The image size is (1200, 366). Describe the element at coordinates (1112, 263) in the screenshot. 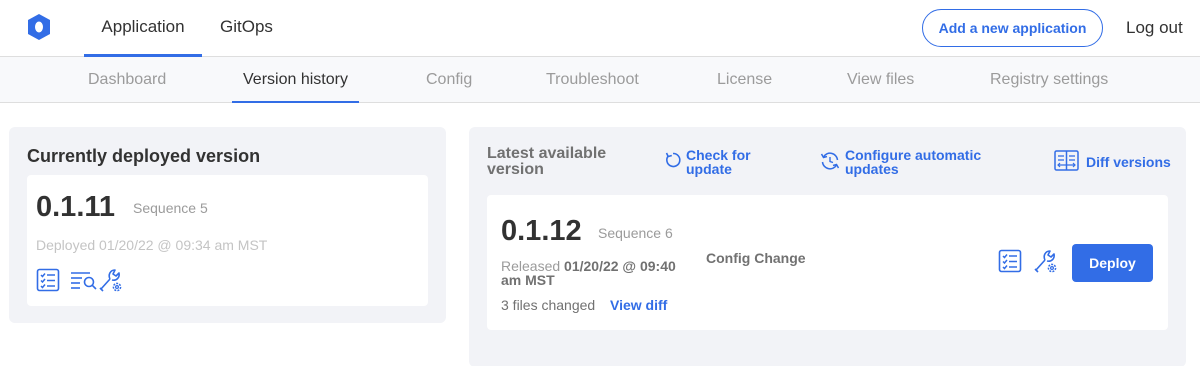

I see `deploy-button: Deploy` at that location.